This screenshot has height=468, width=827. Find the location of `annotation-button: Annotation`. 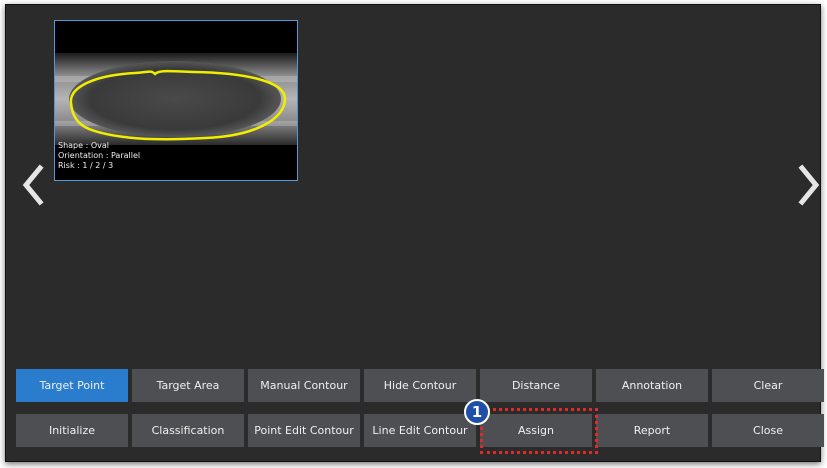

annotation-button: Annotation is located at coordinates (652, 385).